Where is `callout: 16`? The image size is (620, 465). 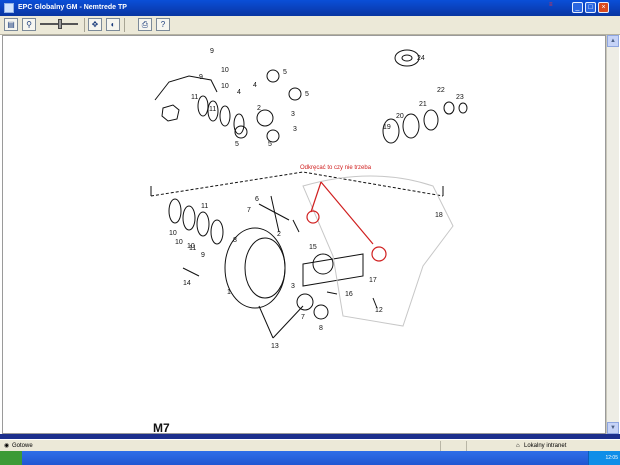
callout: 16 is located at coordinates (349, 294).